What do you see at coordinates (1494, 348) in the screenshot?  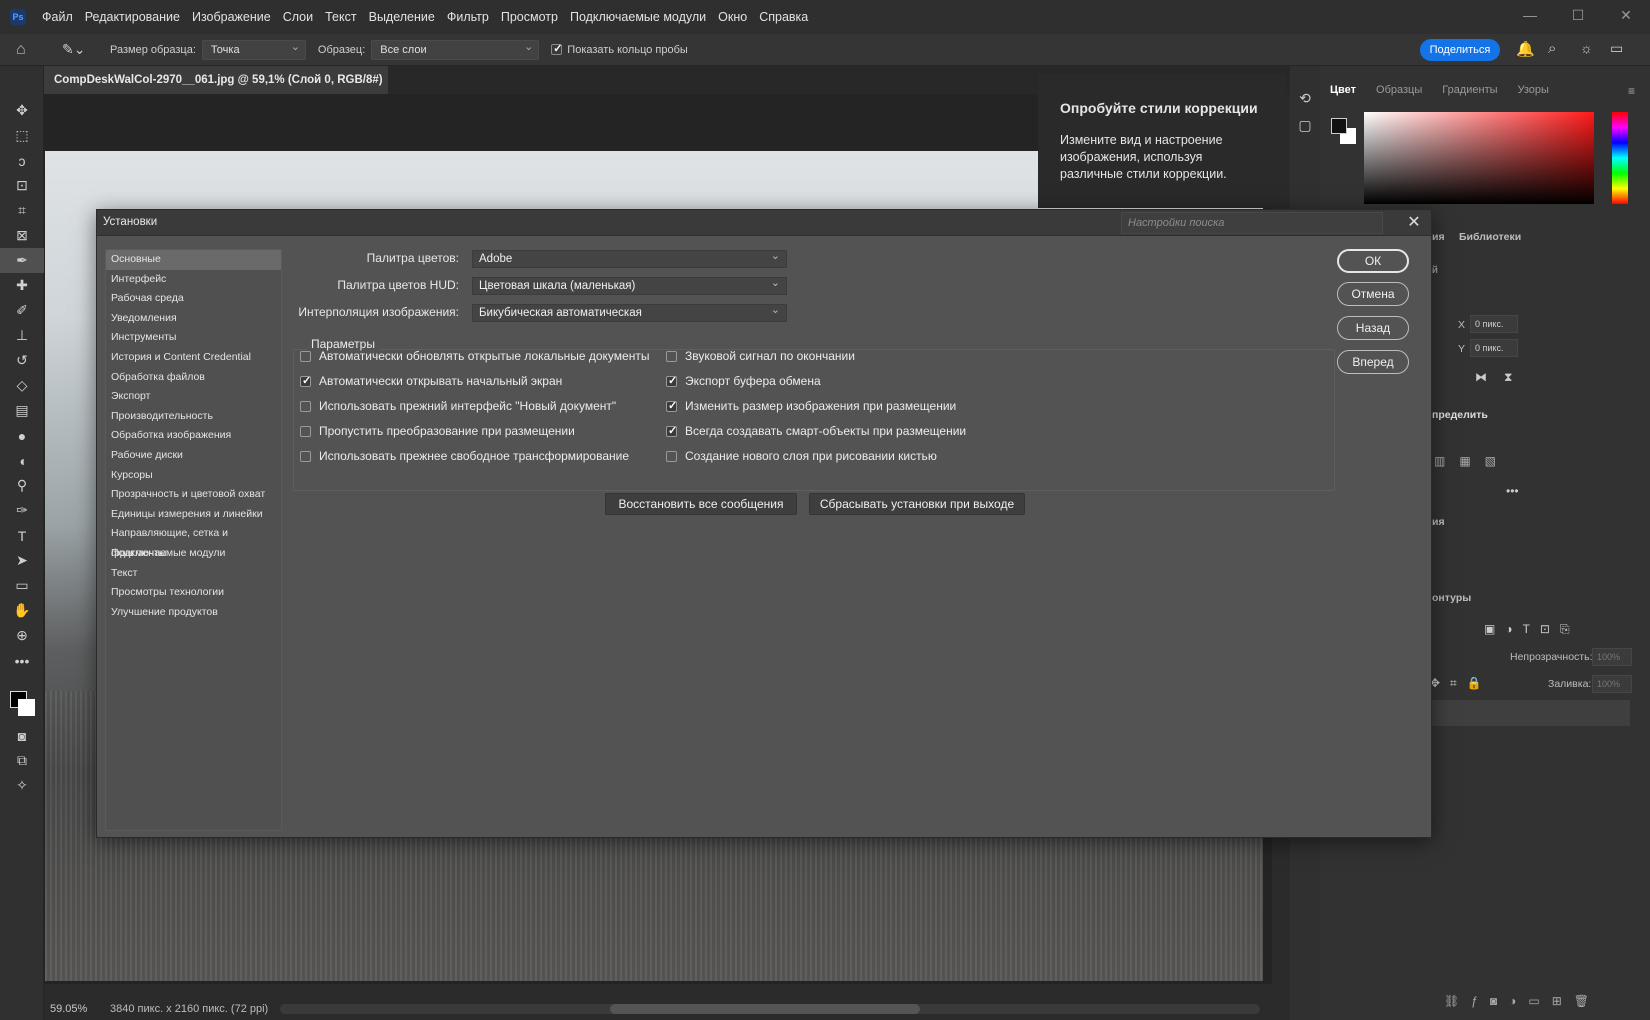 I see `y-input: 0 пикс.` at bounding box center [1494, 348].